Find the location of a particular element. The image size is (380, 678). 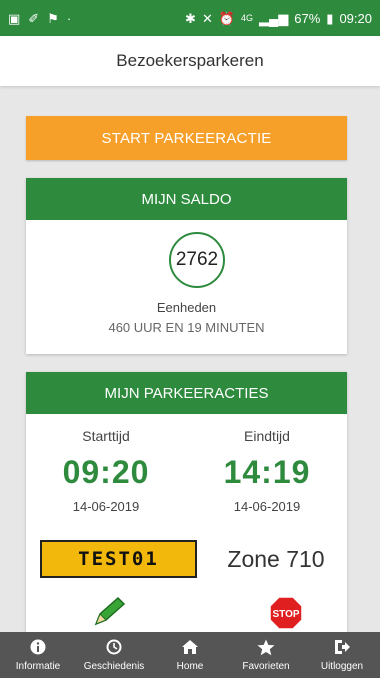

status-left-icons: ▣ ✐ ⚑ · is located at coordinates (39, 18).